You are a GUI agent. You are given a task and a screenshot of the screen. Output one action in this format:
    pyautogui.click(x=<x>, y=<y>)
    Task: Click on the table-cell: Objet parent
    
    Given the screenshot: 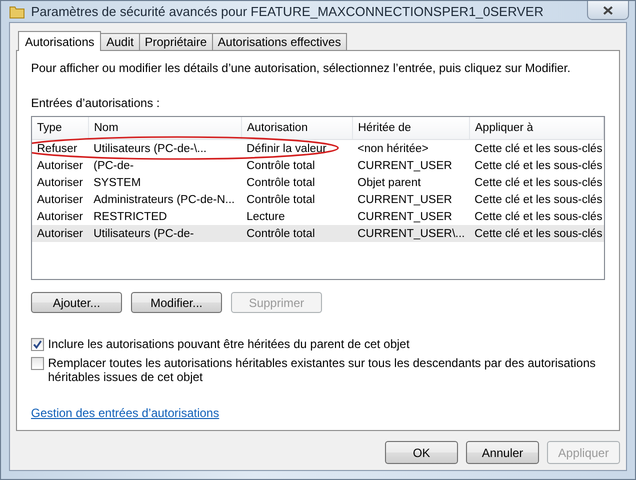 What is the action you would take?
    pyautogui.click(x=389, y=182)
    